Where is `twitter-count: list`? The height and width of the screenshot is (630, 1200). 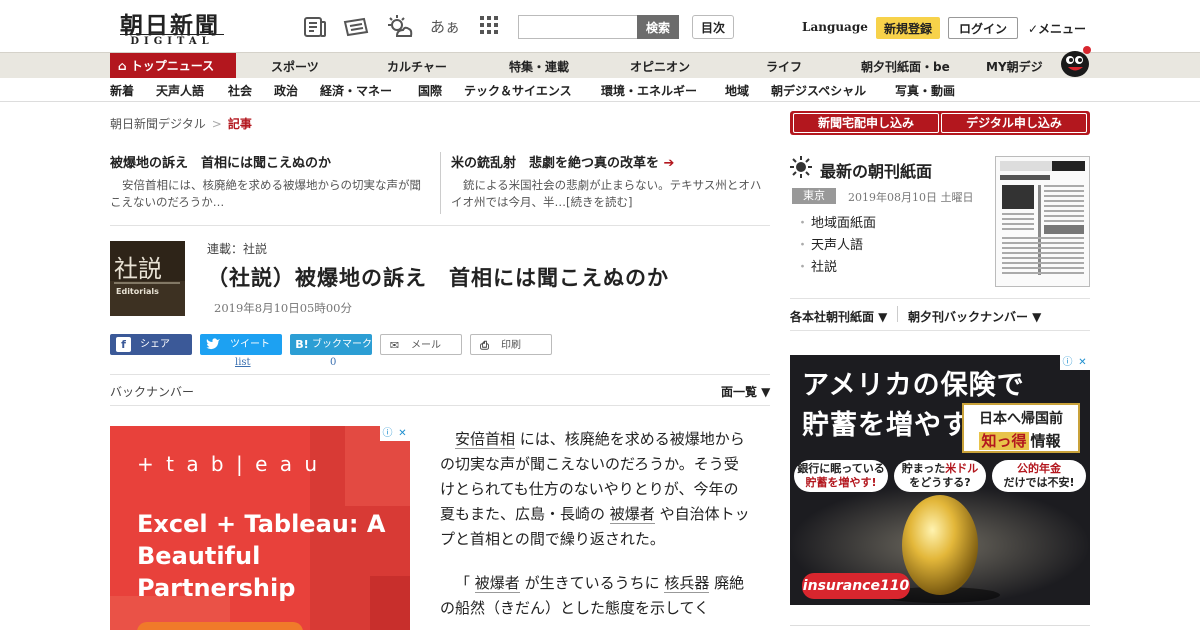 twitter-count: list is located at coordinates (243, 362).